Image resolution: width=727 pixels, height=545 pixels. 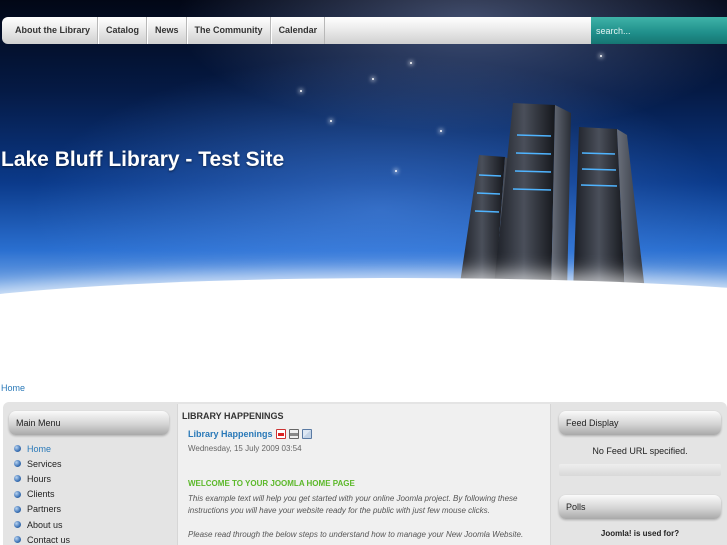 I want to click on print-icon, so click(x=293, y=434).